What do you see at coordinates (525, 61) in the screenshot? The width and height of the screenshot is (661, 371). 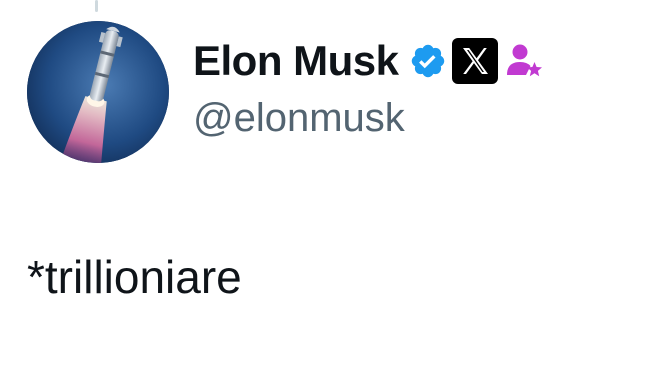 I see `user-star-icon` at bounding box center [525, 61].